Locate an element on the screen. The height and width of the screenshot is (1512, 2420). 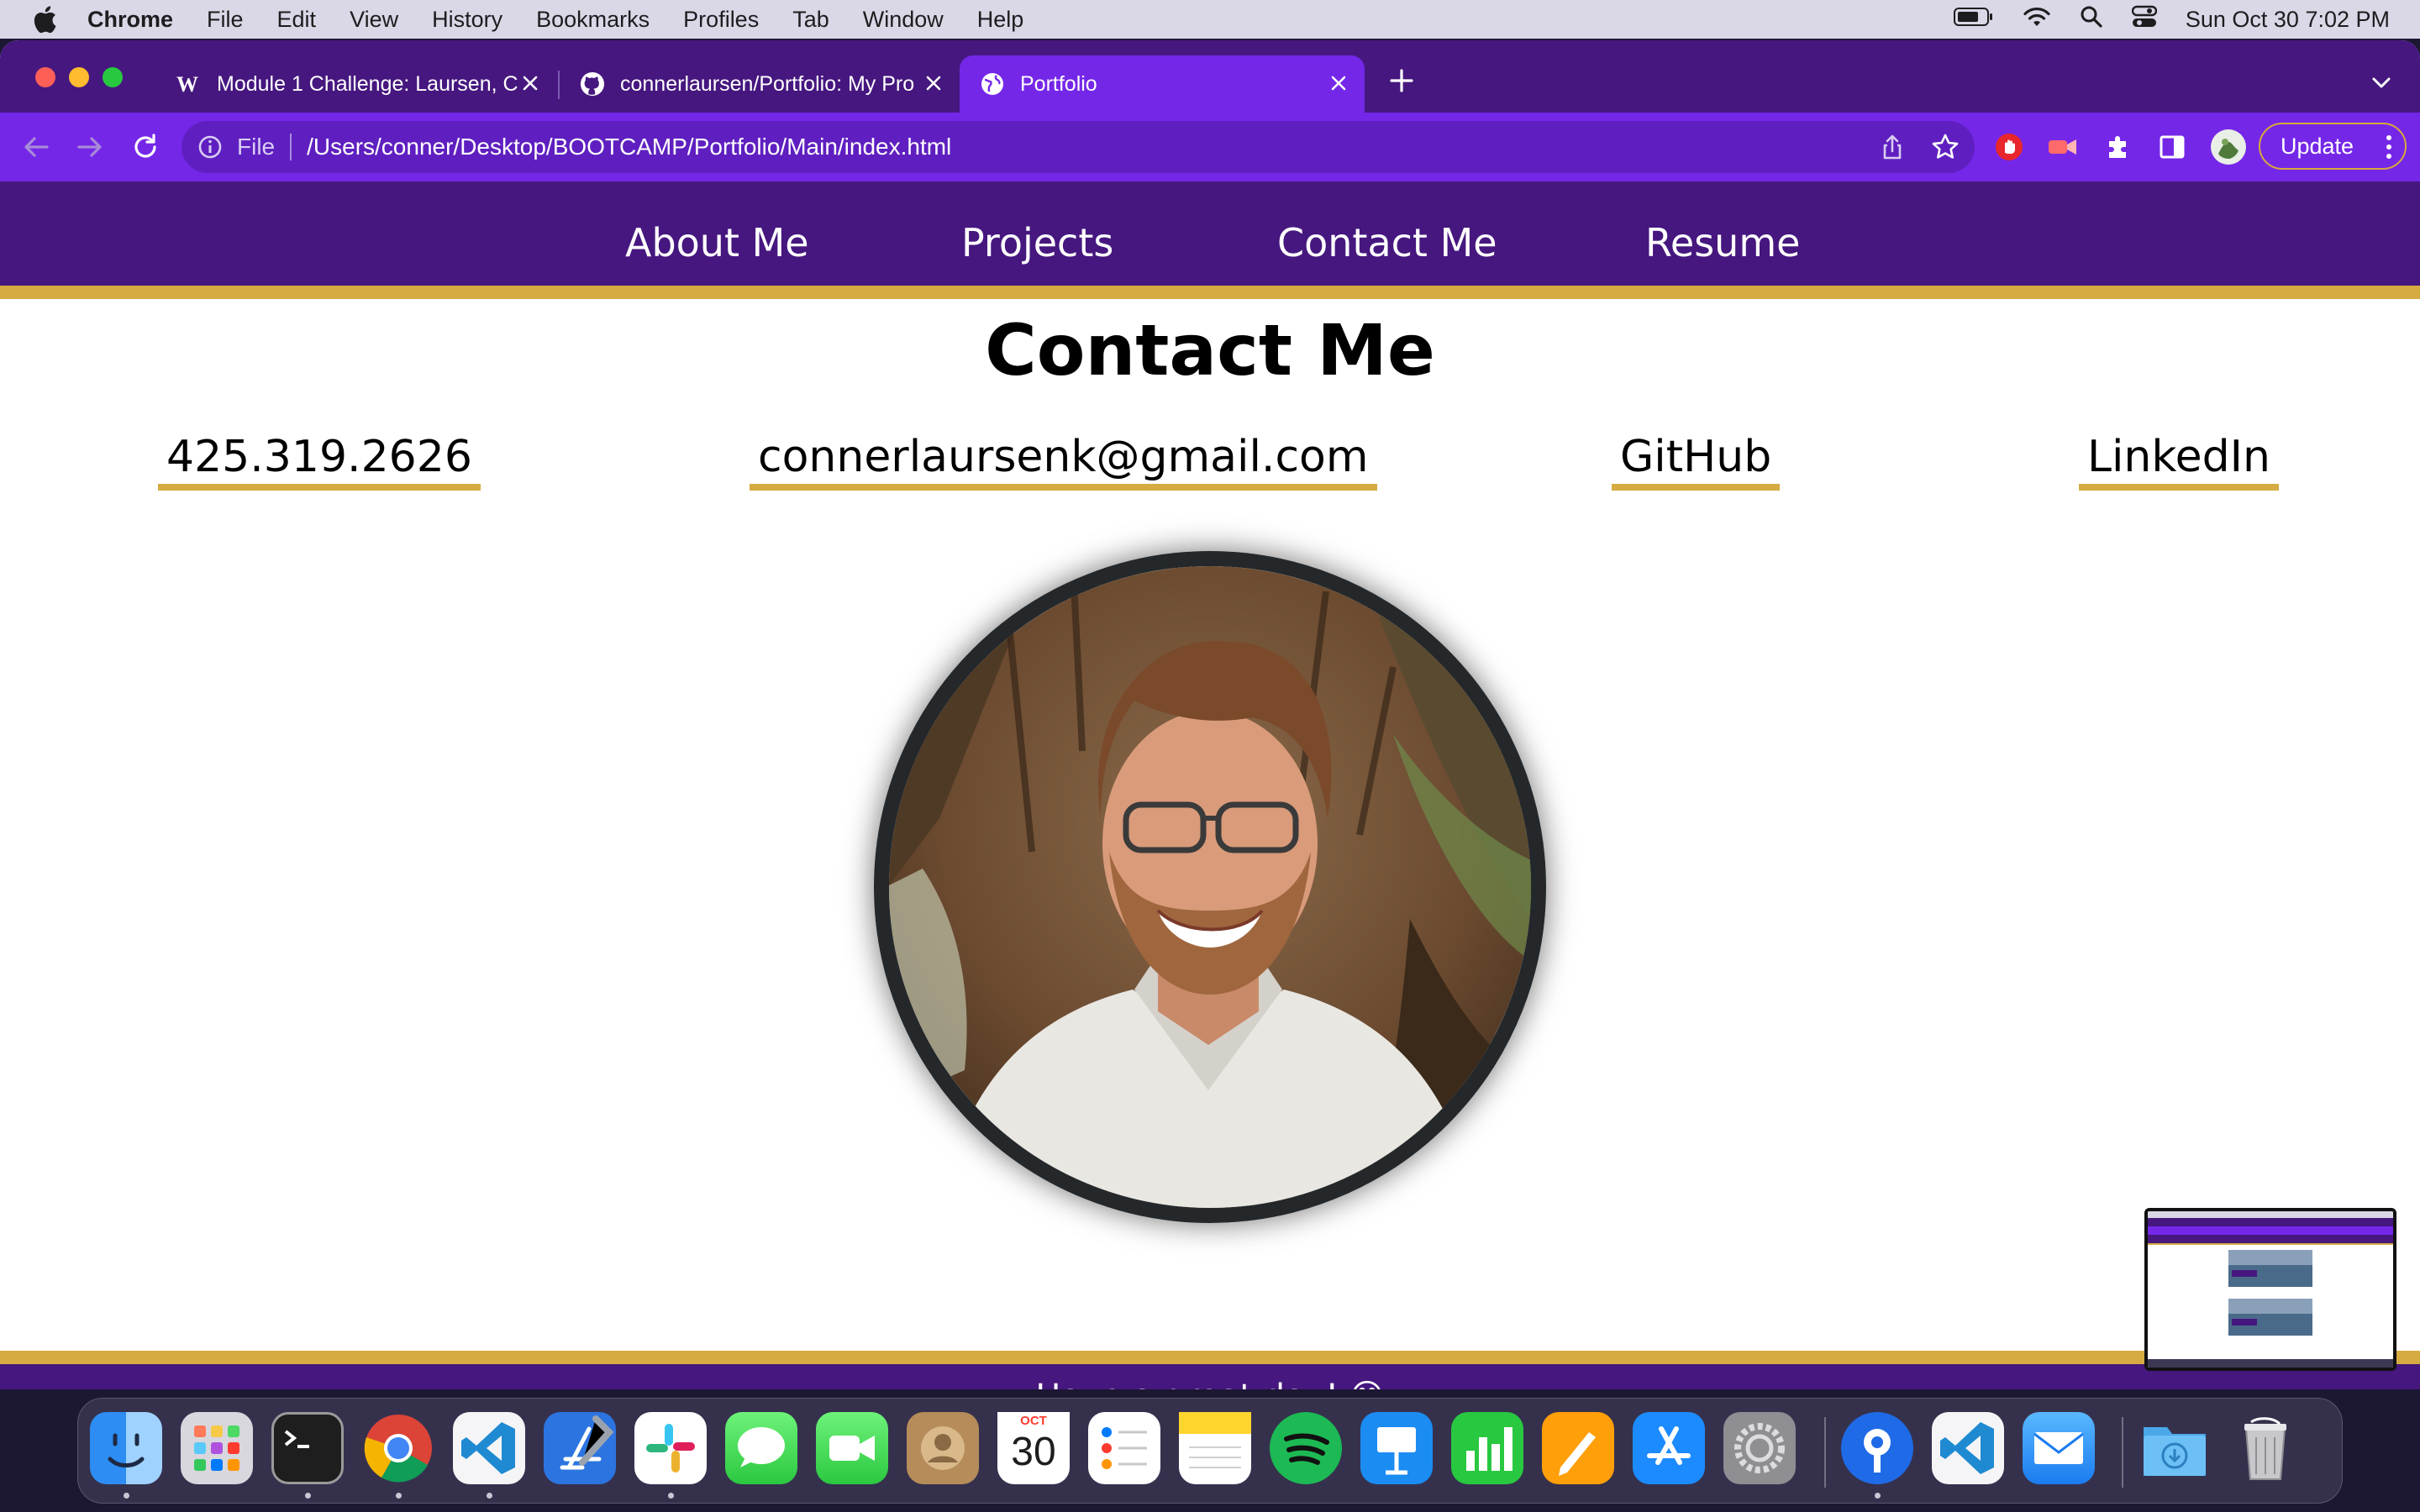
github-link: GitHub is located at coordinates (1696, 461).